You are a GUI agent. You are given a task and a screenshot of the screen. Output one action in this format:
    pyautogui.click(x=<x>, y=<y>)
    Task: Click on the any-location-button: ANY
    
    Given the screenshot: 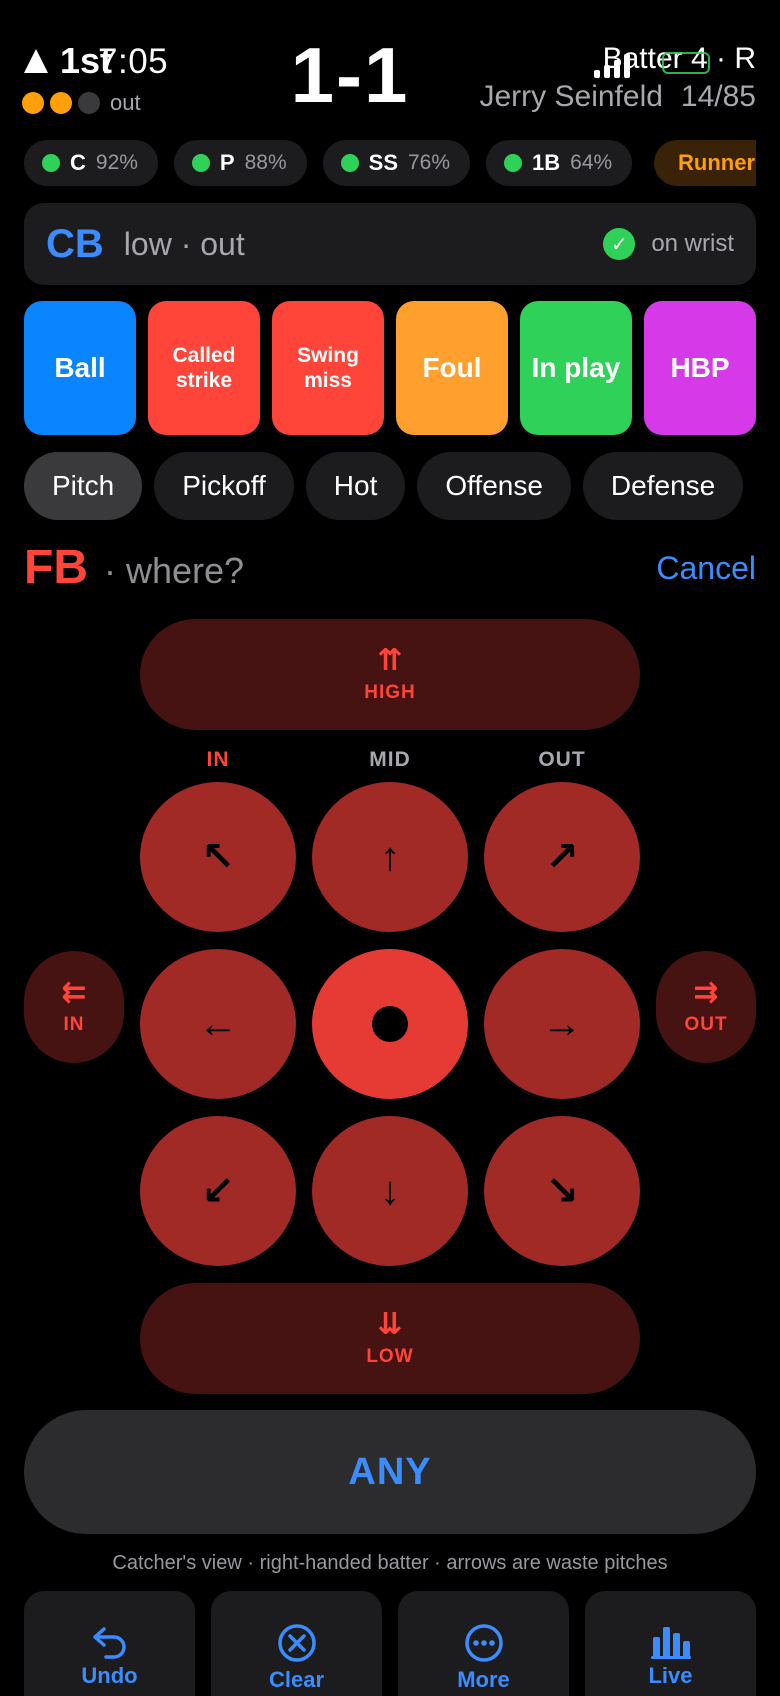 What is the action you would take?
    pyautogui.click(x=390, y=1472)
    